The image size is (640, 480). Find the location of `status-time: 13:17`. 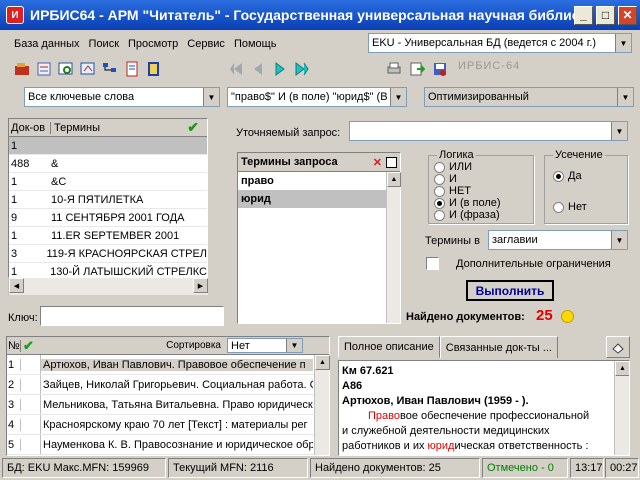

status-time: 13:17 is located at coordinates (587, 468).